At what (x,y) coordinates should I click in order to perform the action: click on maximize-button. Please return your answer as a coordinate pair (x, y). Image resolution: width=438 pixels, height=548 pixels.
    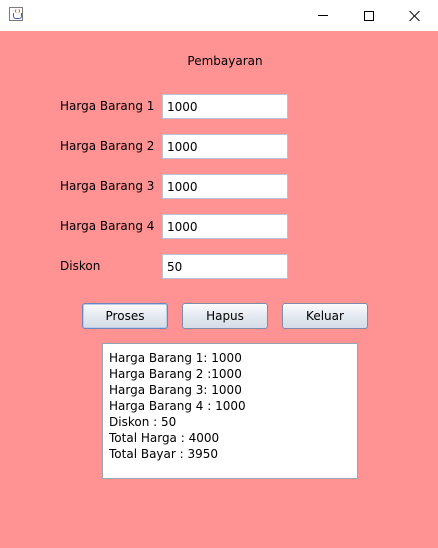
    Looking at the image, I should click on (369, 15).